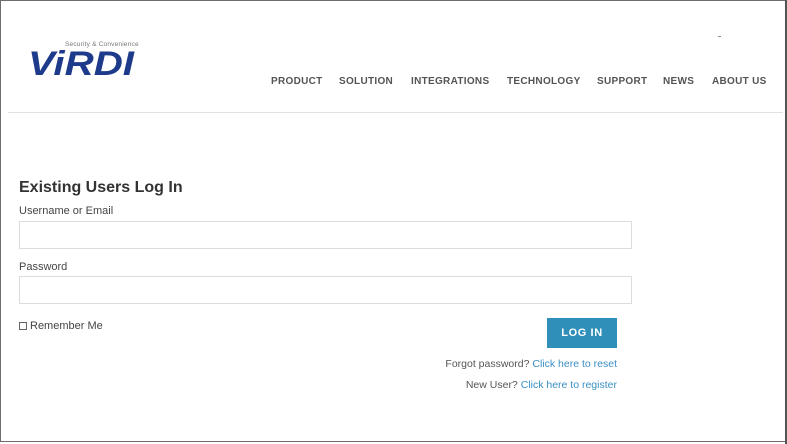 The height and width of the screenshot is (444, 787). I want to click on forgot-password-text: Forgot password?, so click(487, 364).